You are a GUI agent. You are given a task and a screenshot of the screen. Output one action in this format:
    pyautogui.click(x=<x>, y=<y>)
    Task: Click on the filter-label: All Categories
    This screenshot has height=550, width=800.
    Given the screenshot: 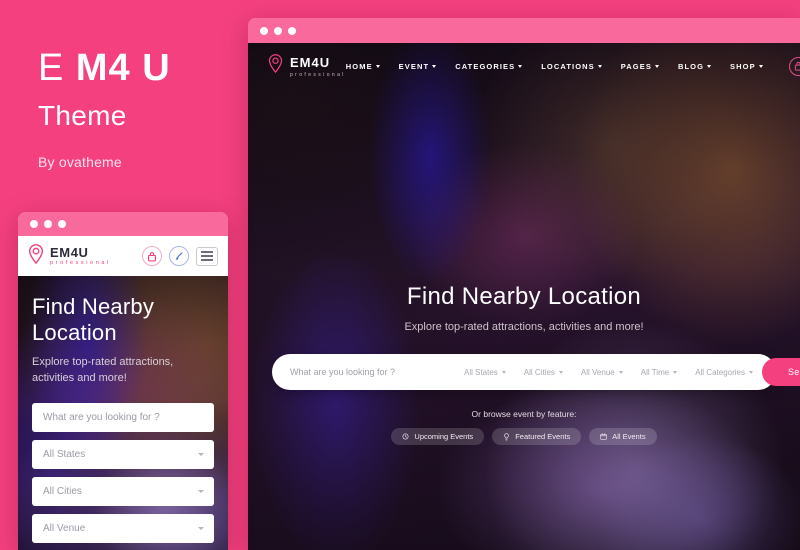 What is the action you would take?
    pyautogui.click(x=720, y=372)
    